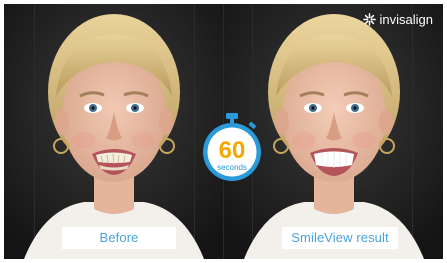  What do you see at coordinates (406, 19) in the screenshot?
I see `brand-name: invisalign` at bounding box center [406, 19].